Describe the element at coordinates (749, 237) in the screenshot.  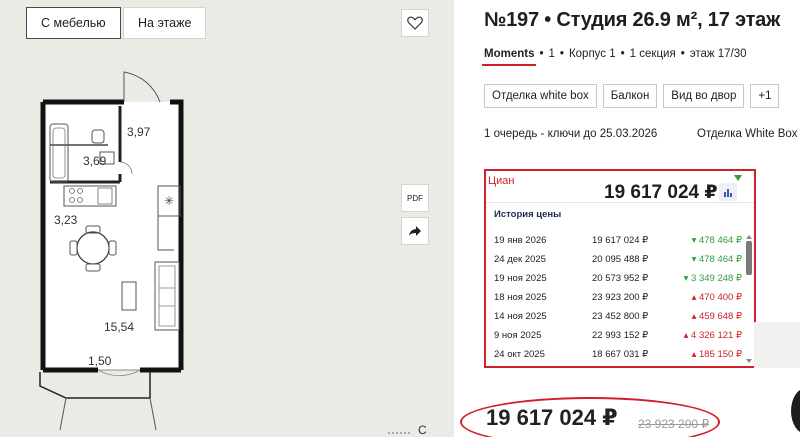
I see `scroll-up-icon` at that location.